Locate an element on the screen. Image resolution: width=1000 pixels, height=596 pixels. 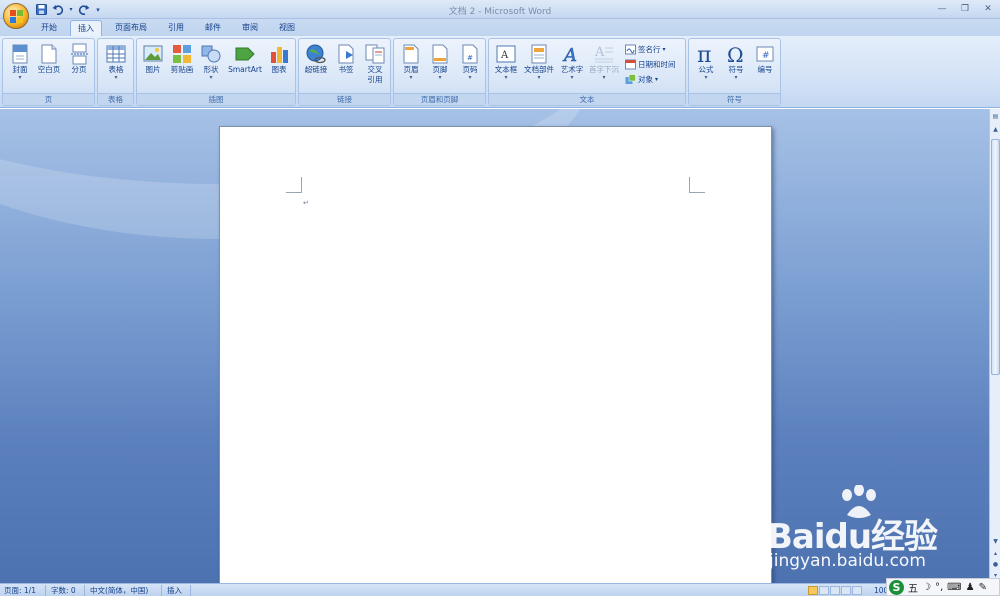
tab-view: 视图 is located at coordinates (287, 28).